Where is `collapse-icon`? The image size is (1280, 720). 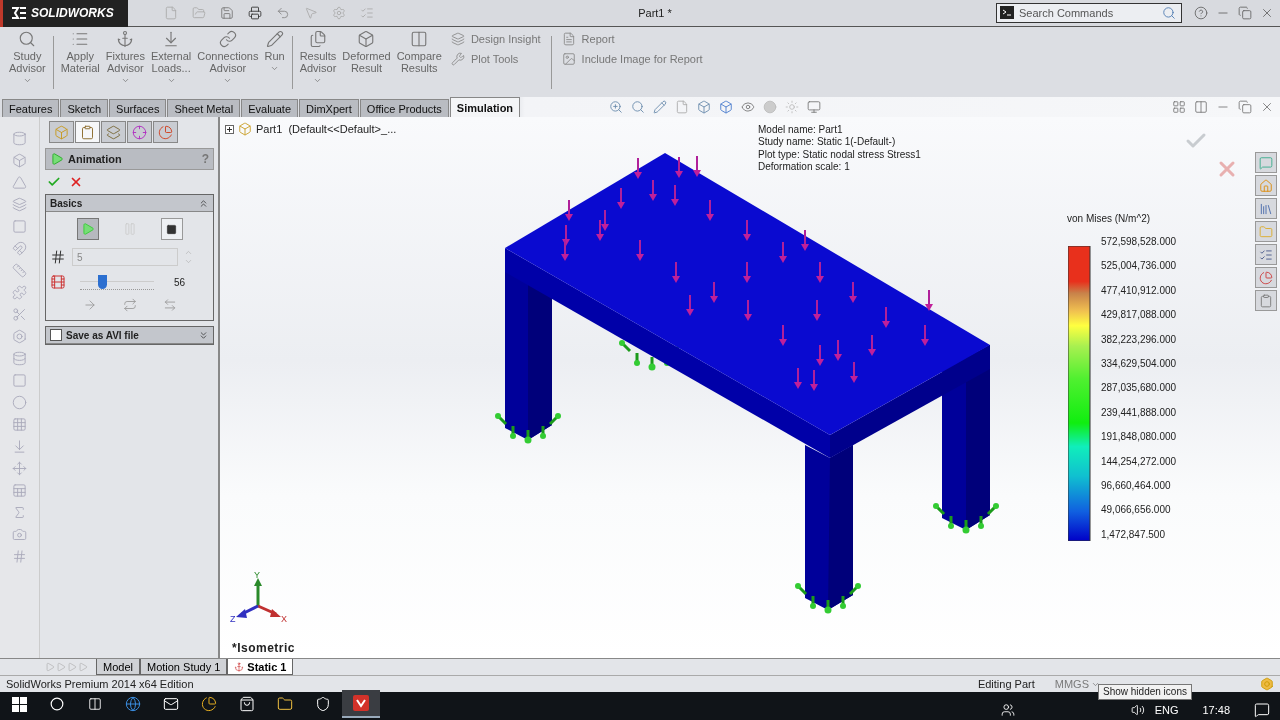 collapse-icon is located at coordinates (203, 203).